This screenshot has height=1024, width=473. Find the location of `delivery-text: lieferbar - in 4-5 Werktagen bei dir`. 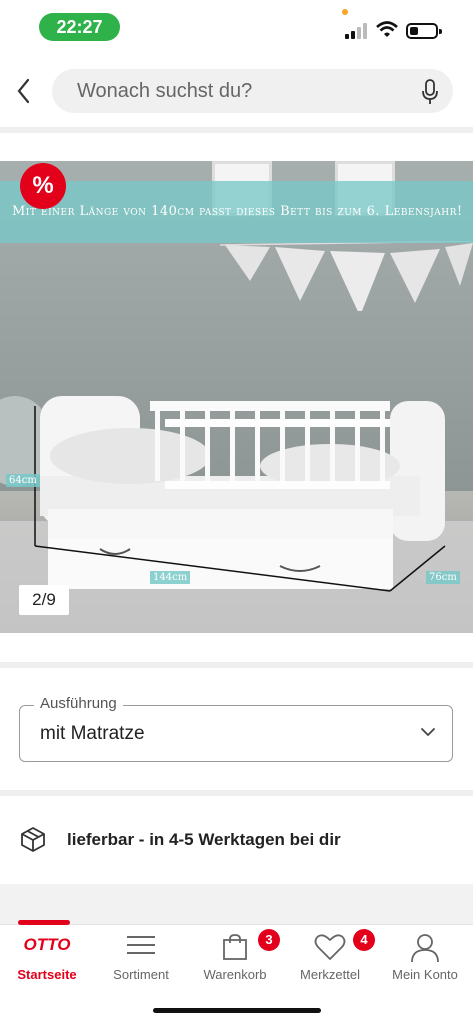

delivery-text: lieferbar - in 4-5 Werktagen bei dir is located at coordinates (204, 839).